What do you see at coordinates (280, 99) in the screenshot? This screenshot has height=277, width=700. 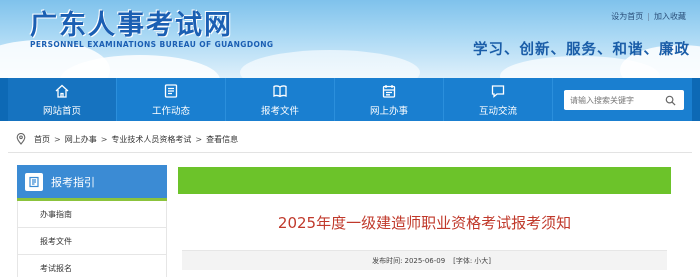 I see `nav-item-exam-files: 报考文件` at bounding box center [280, 99].